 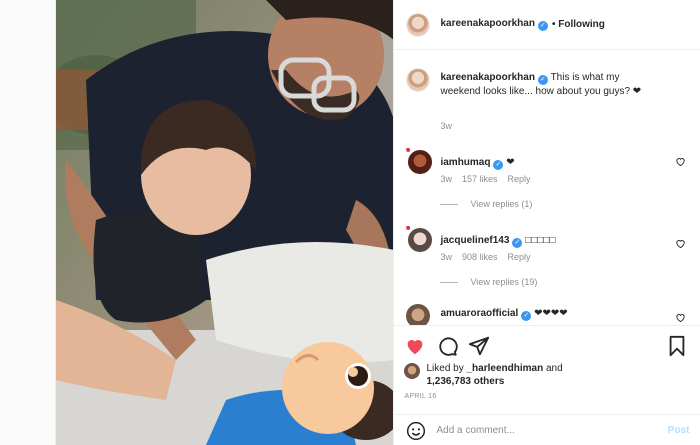 What do you see at coordinates (415, 346) in the screenshot?
I see `heart-filled-icon` at bounding box center [415, 346].